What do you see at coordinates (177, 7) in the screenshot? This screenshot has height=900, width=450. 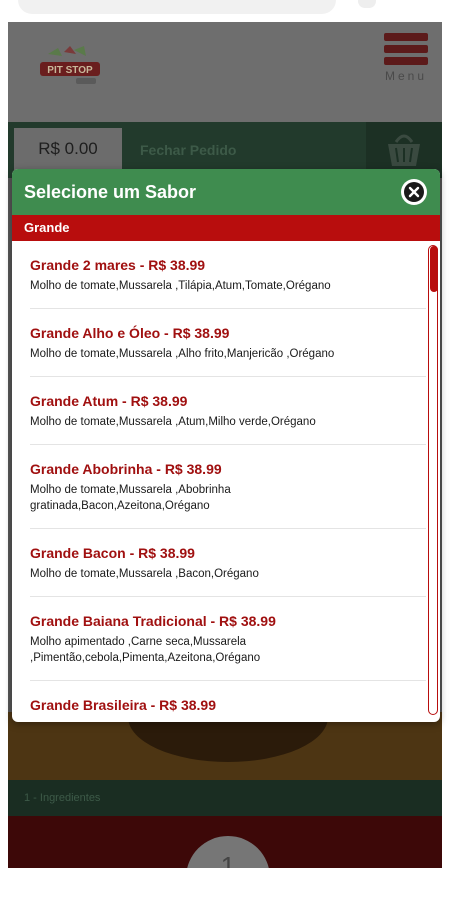 I see `browser-url-bar` at bounding box center [177, 7].